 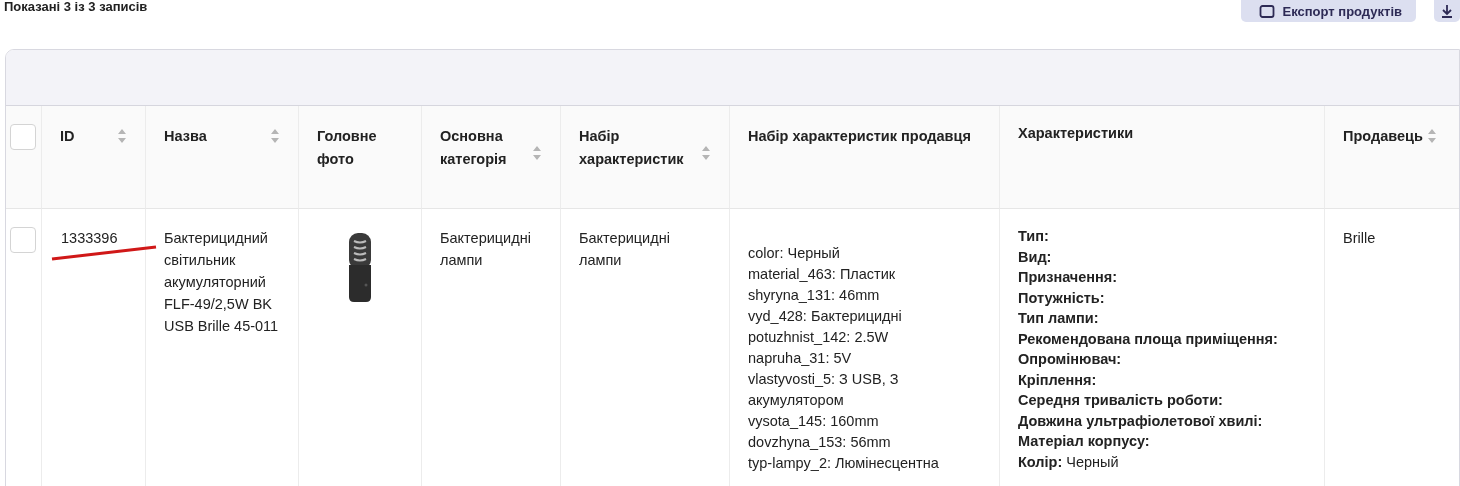 What do you see at coordinates (1084, 441) in the screenshot?
I see `attribute-line: Матеріал корпусу:` at bounding box center [1084, 441].